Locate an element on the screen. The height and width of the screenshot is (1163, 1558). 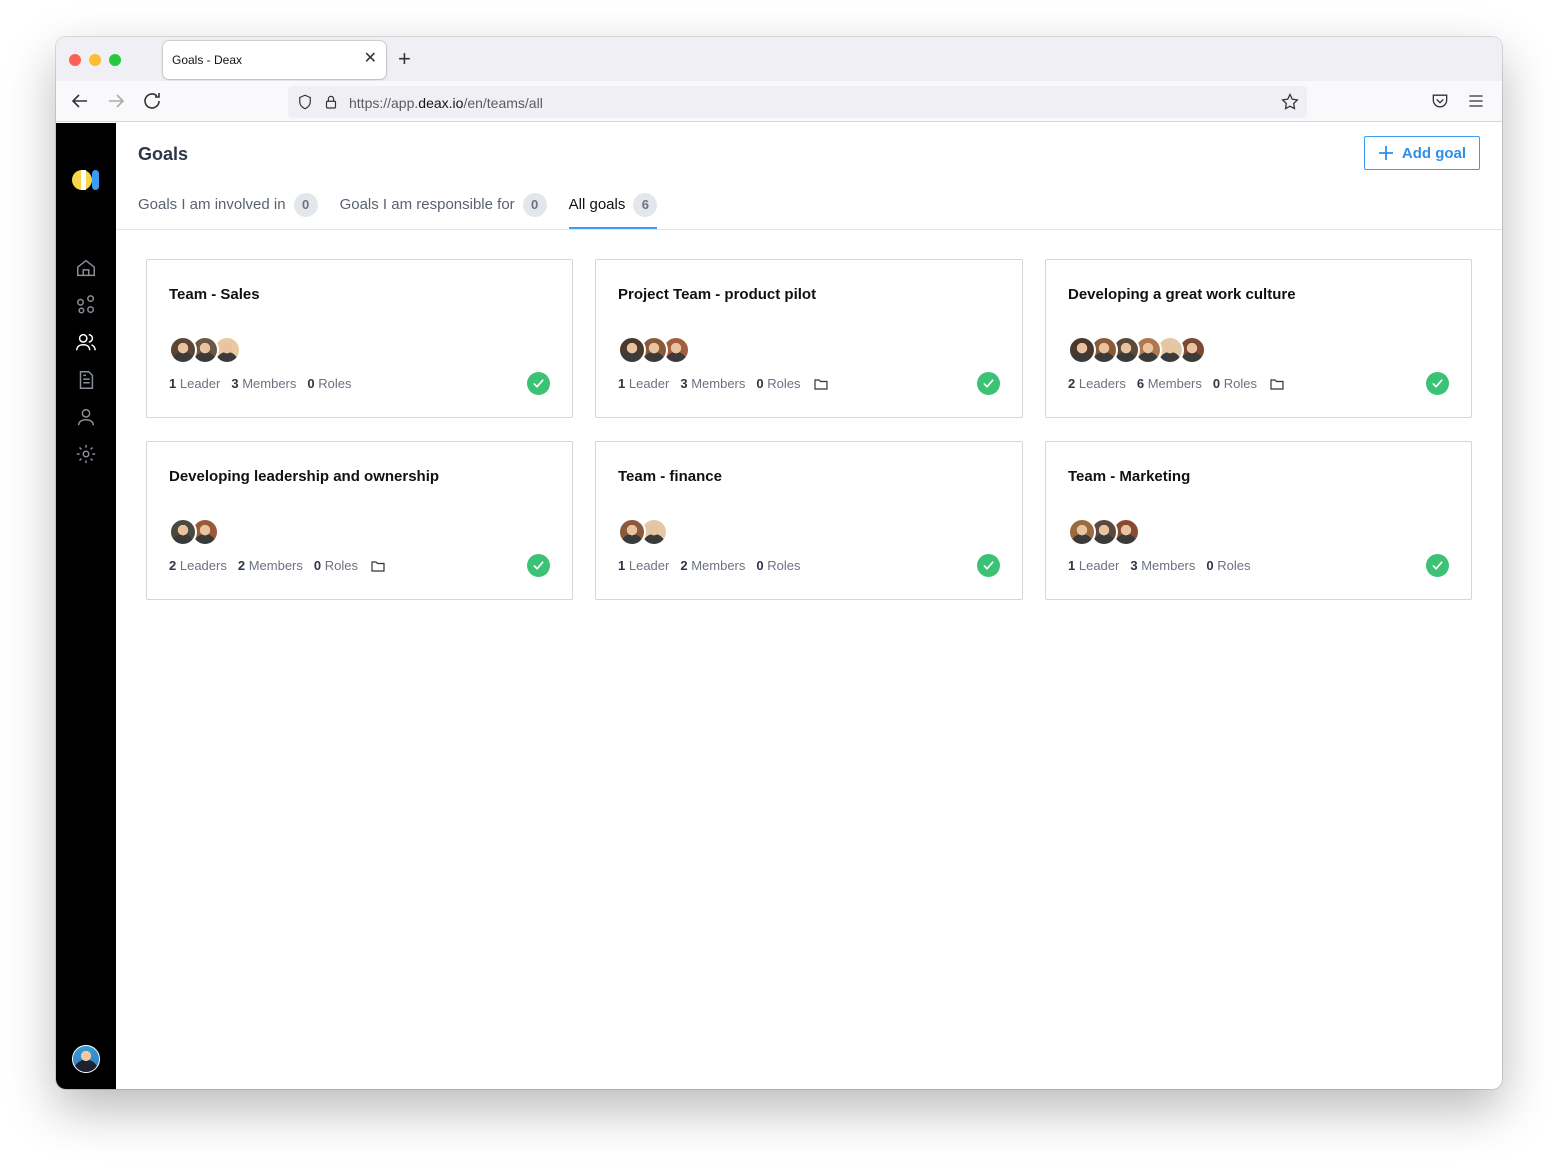
tab-count-badge: 6 is located at coordinates (645, 205).